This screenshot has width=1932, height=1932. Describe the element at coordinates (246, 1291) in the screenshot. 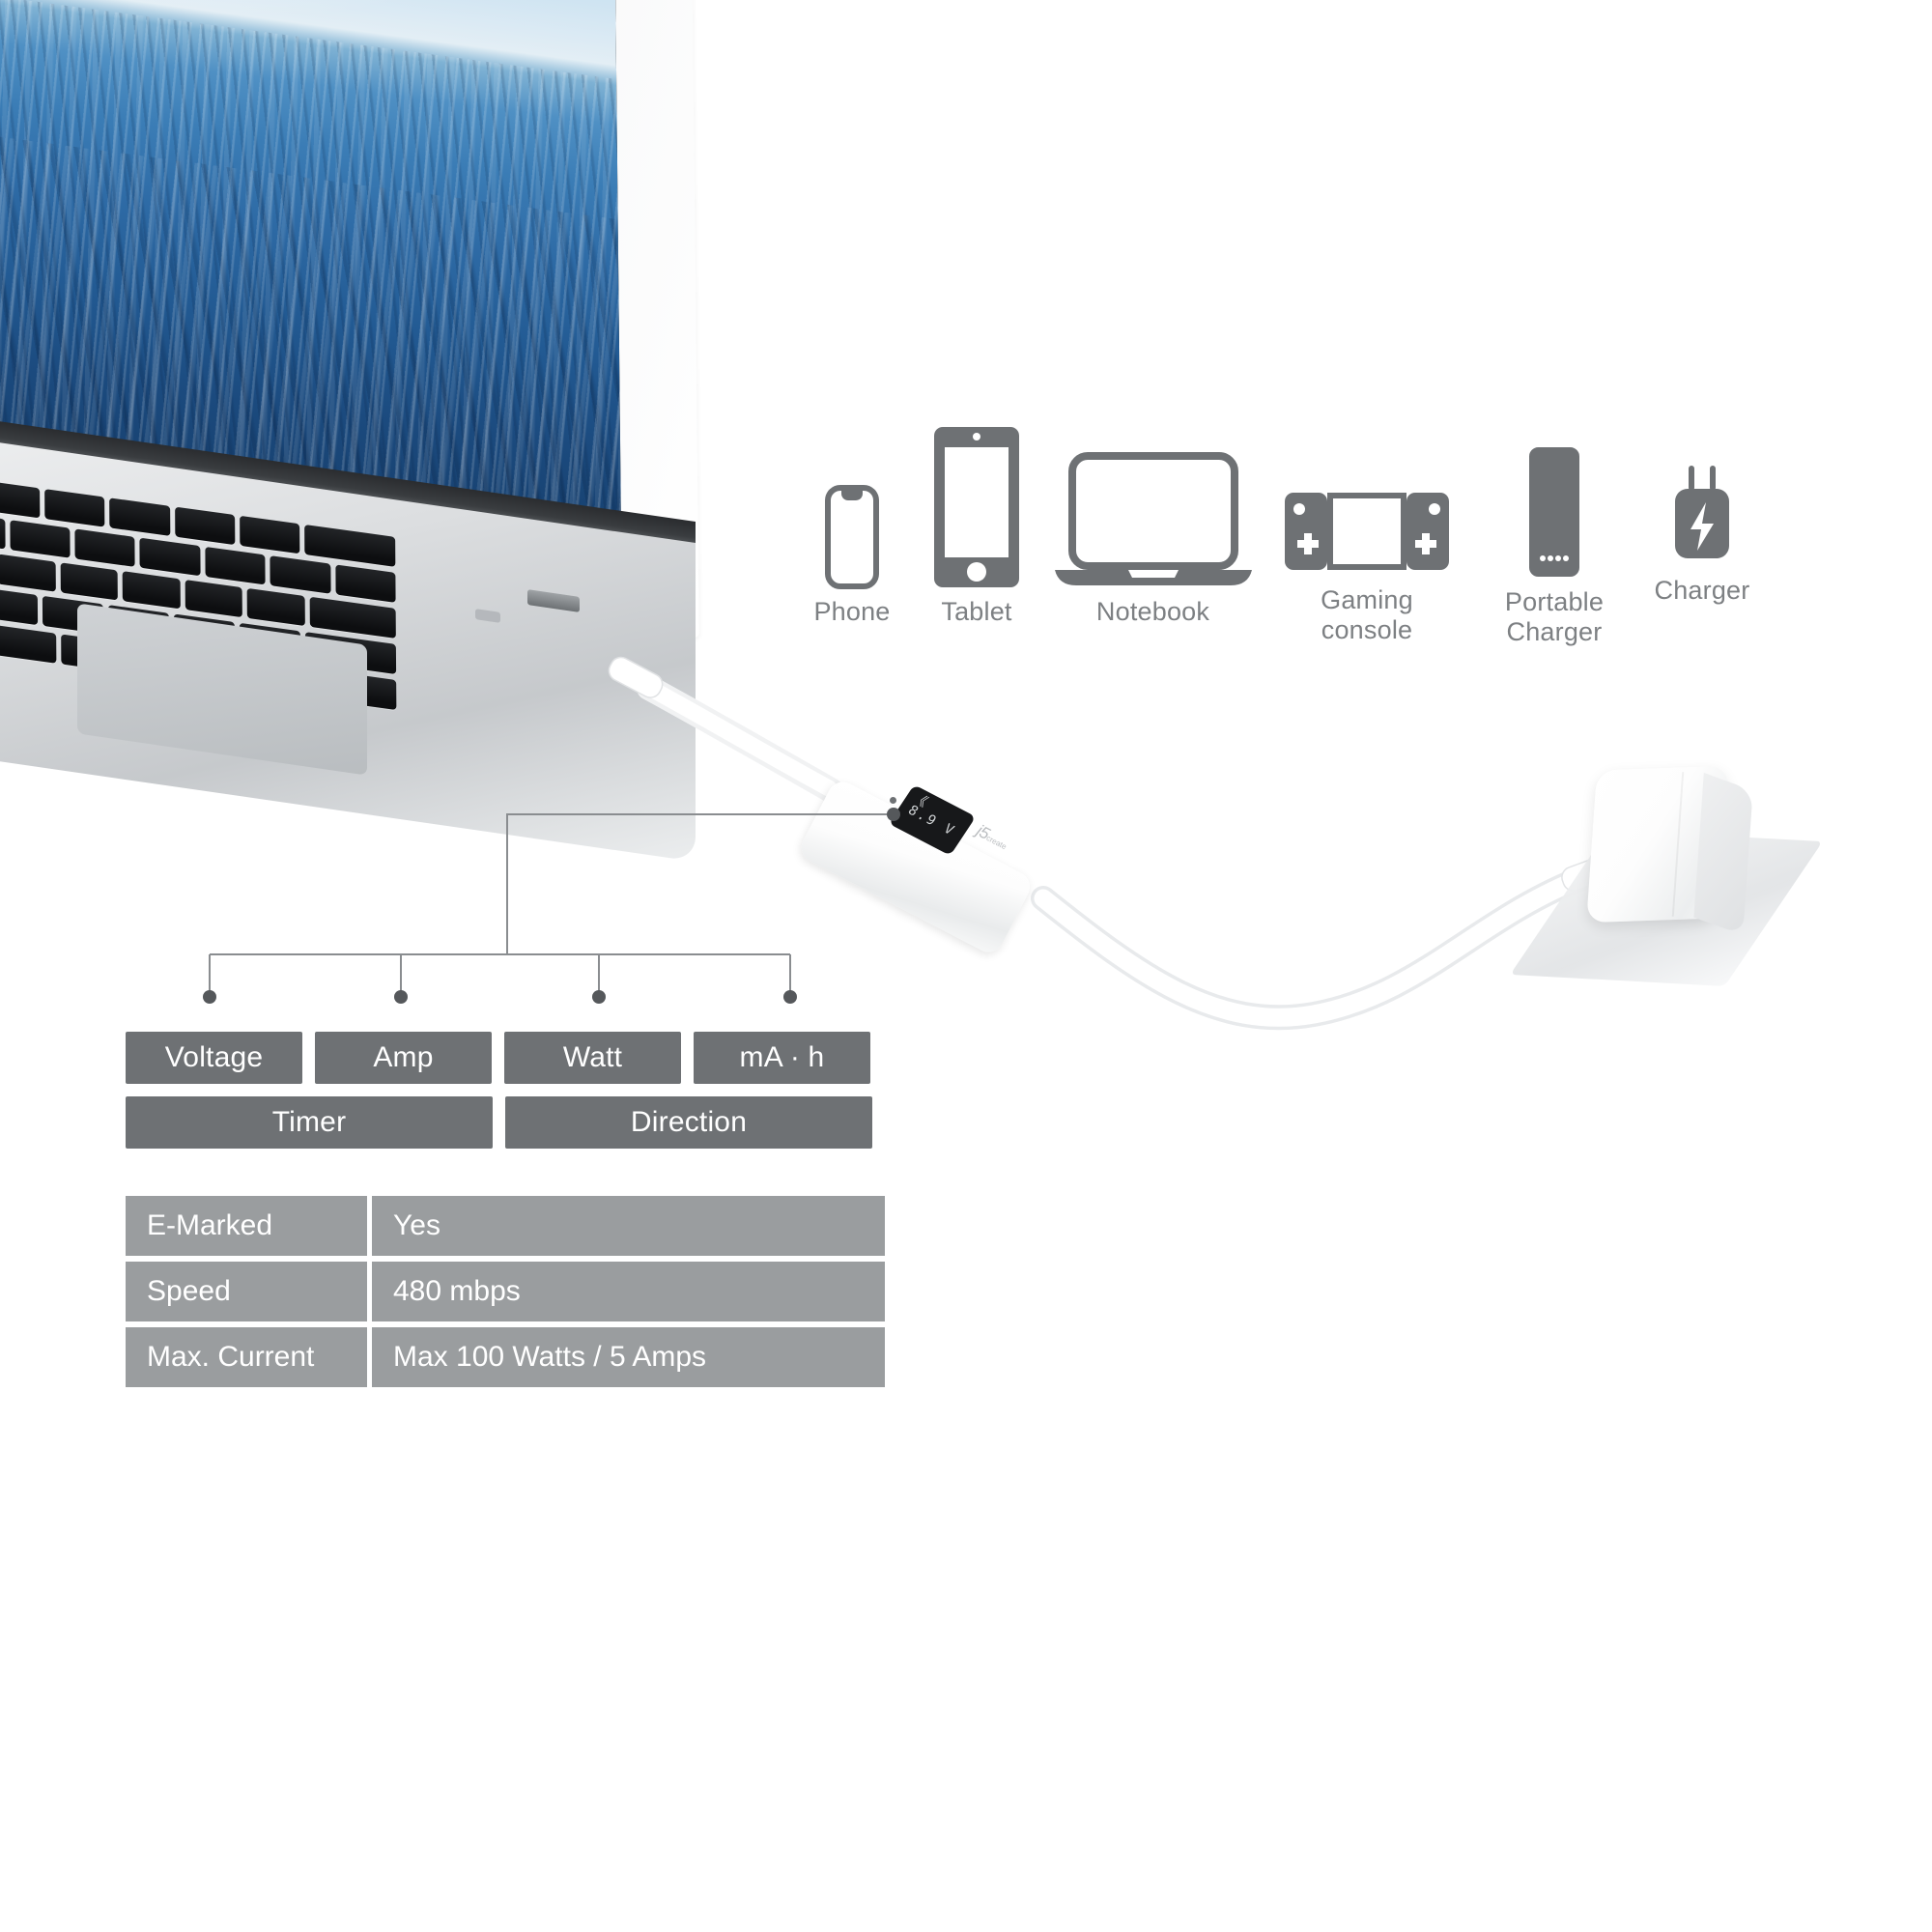

I see `spec-key-speed: Speed` at that location.